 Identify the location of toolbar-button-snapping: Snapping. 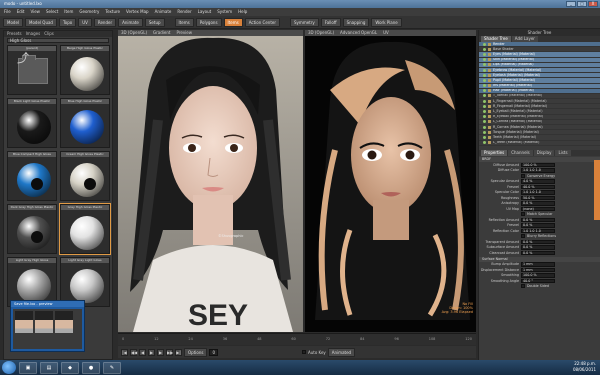
(356, 22).